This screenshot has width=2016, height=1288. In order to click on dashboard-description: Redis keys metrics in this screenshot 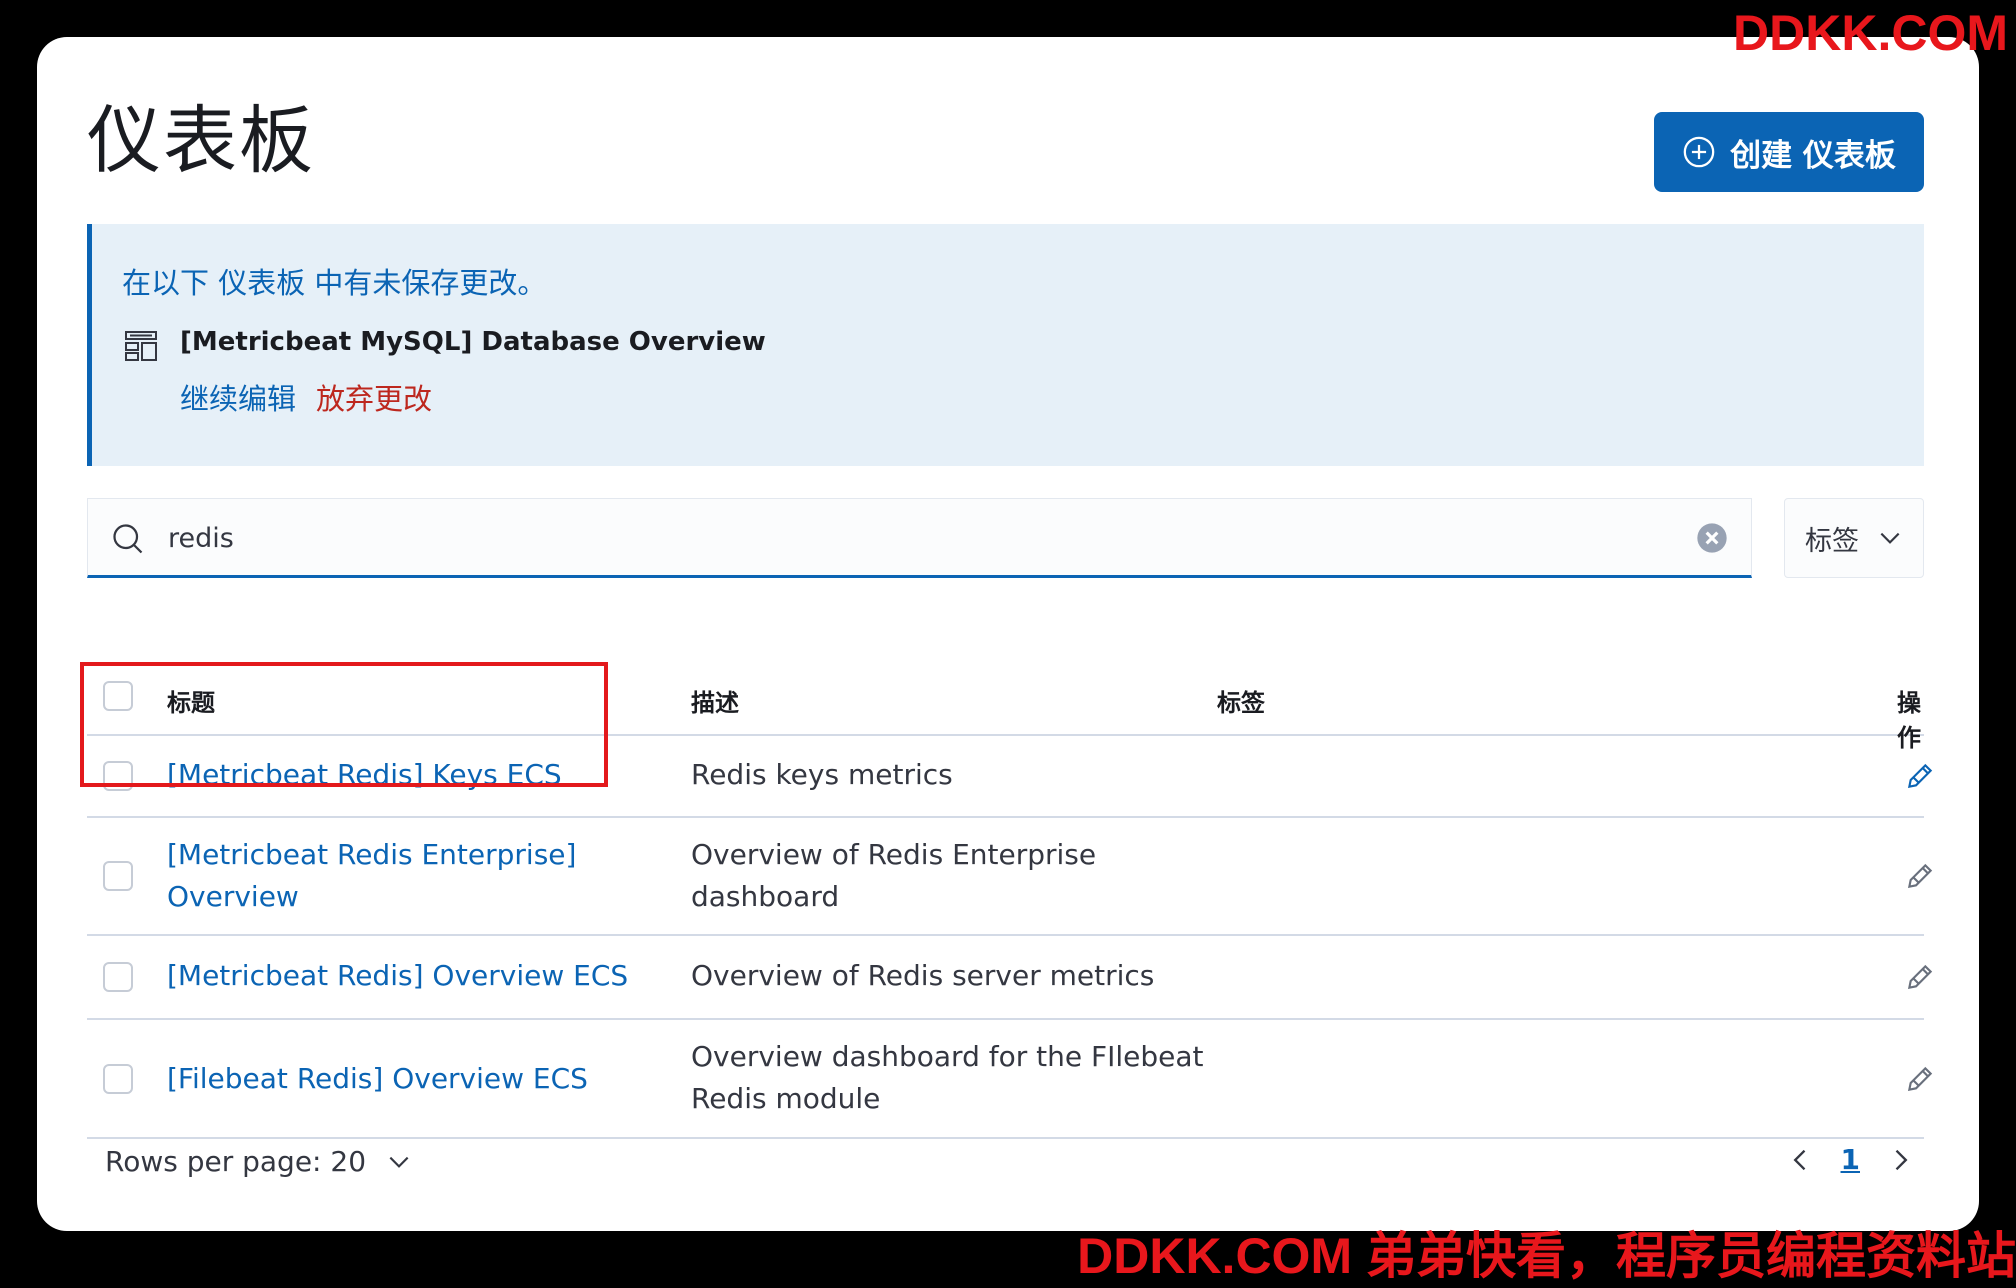, I will do `click(822, 774)`.